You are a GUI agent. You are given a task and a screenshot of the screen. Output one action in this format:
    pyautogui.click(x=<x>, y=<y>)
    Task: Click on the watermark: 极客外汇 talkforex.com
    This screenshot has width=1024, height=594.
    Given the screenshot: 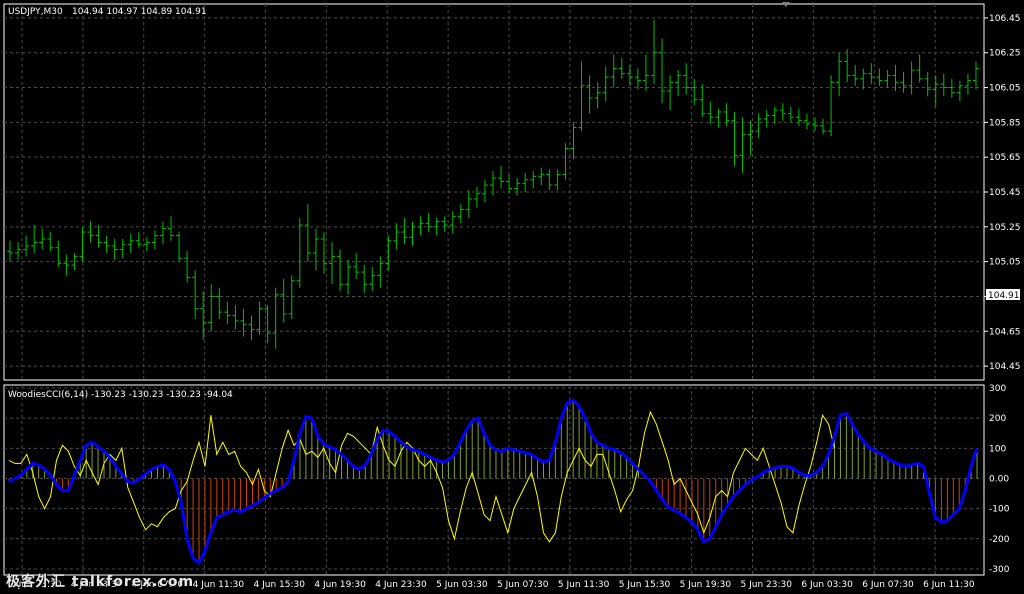 What is the action you would take?
    pyautogui.click(x=100, y=582)
    